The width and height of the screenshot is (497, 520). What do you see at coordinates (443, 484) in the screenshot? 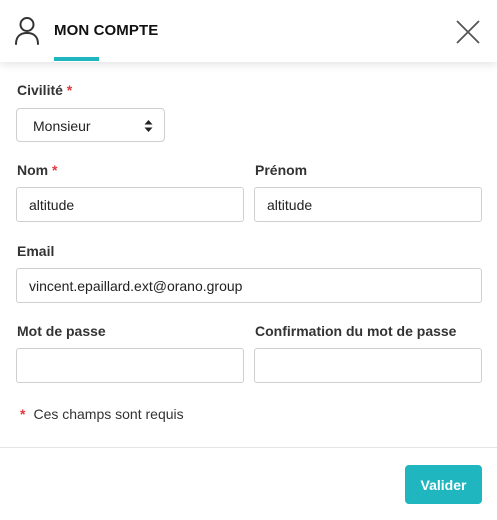
I see `submit-button: Valider` at bounding box center [443, 484].